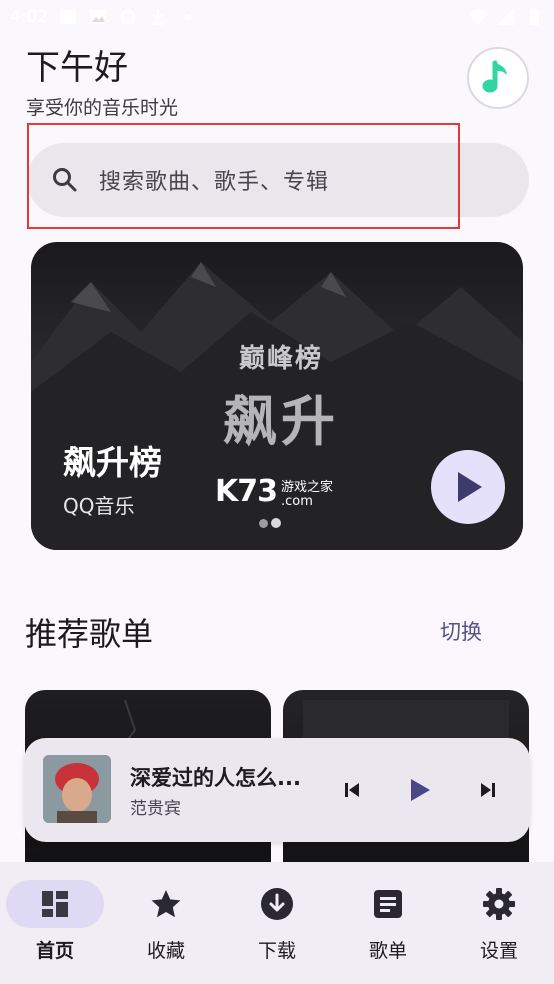 Image resolution: width=554 pixels, height=984 pixels. I want to click on playlist-icon, so click(388, 904).